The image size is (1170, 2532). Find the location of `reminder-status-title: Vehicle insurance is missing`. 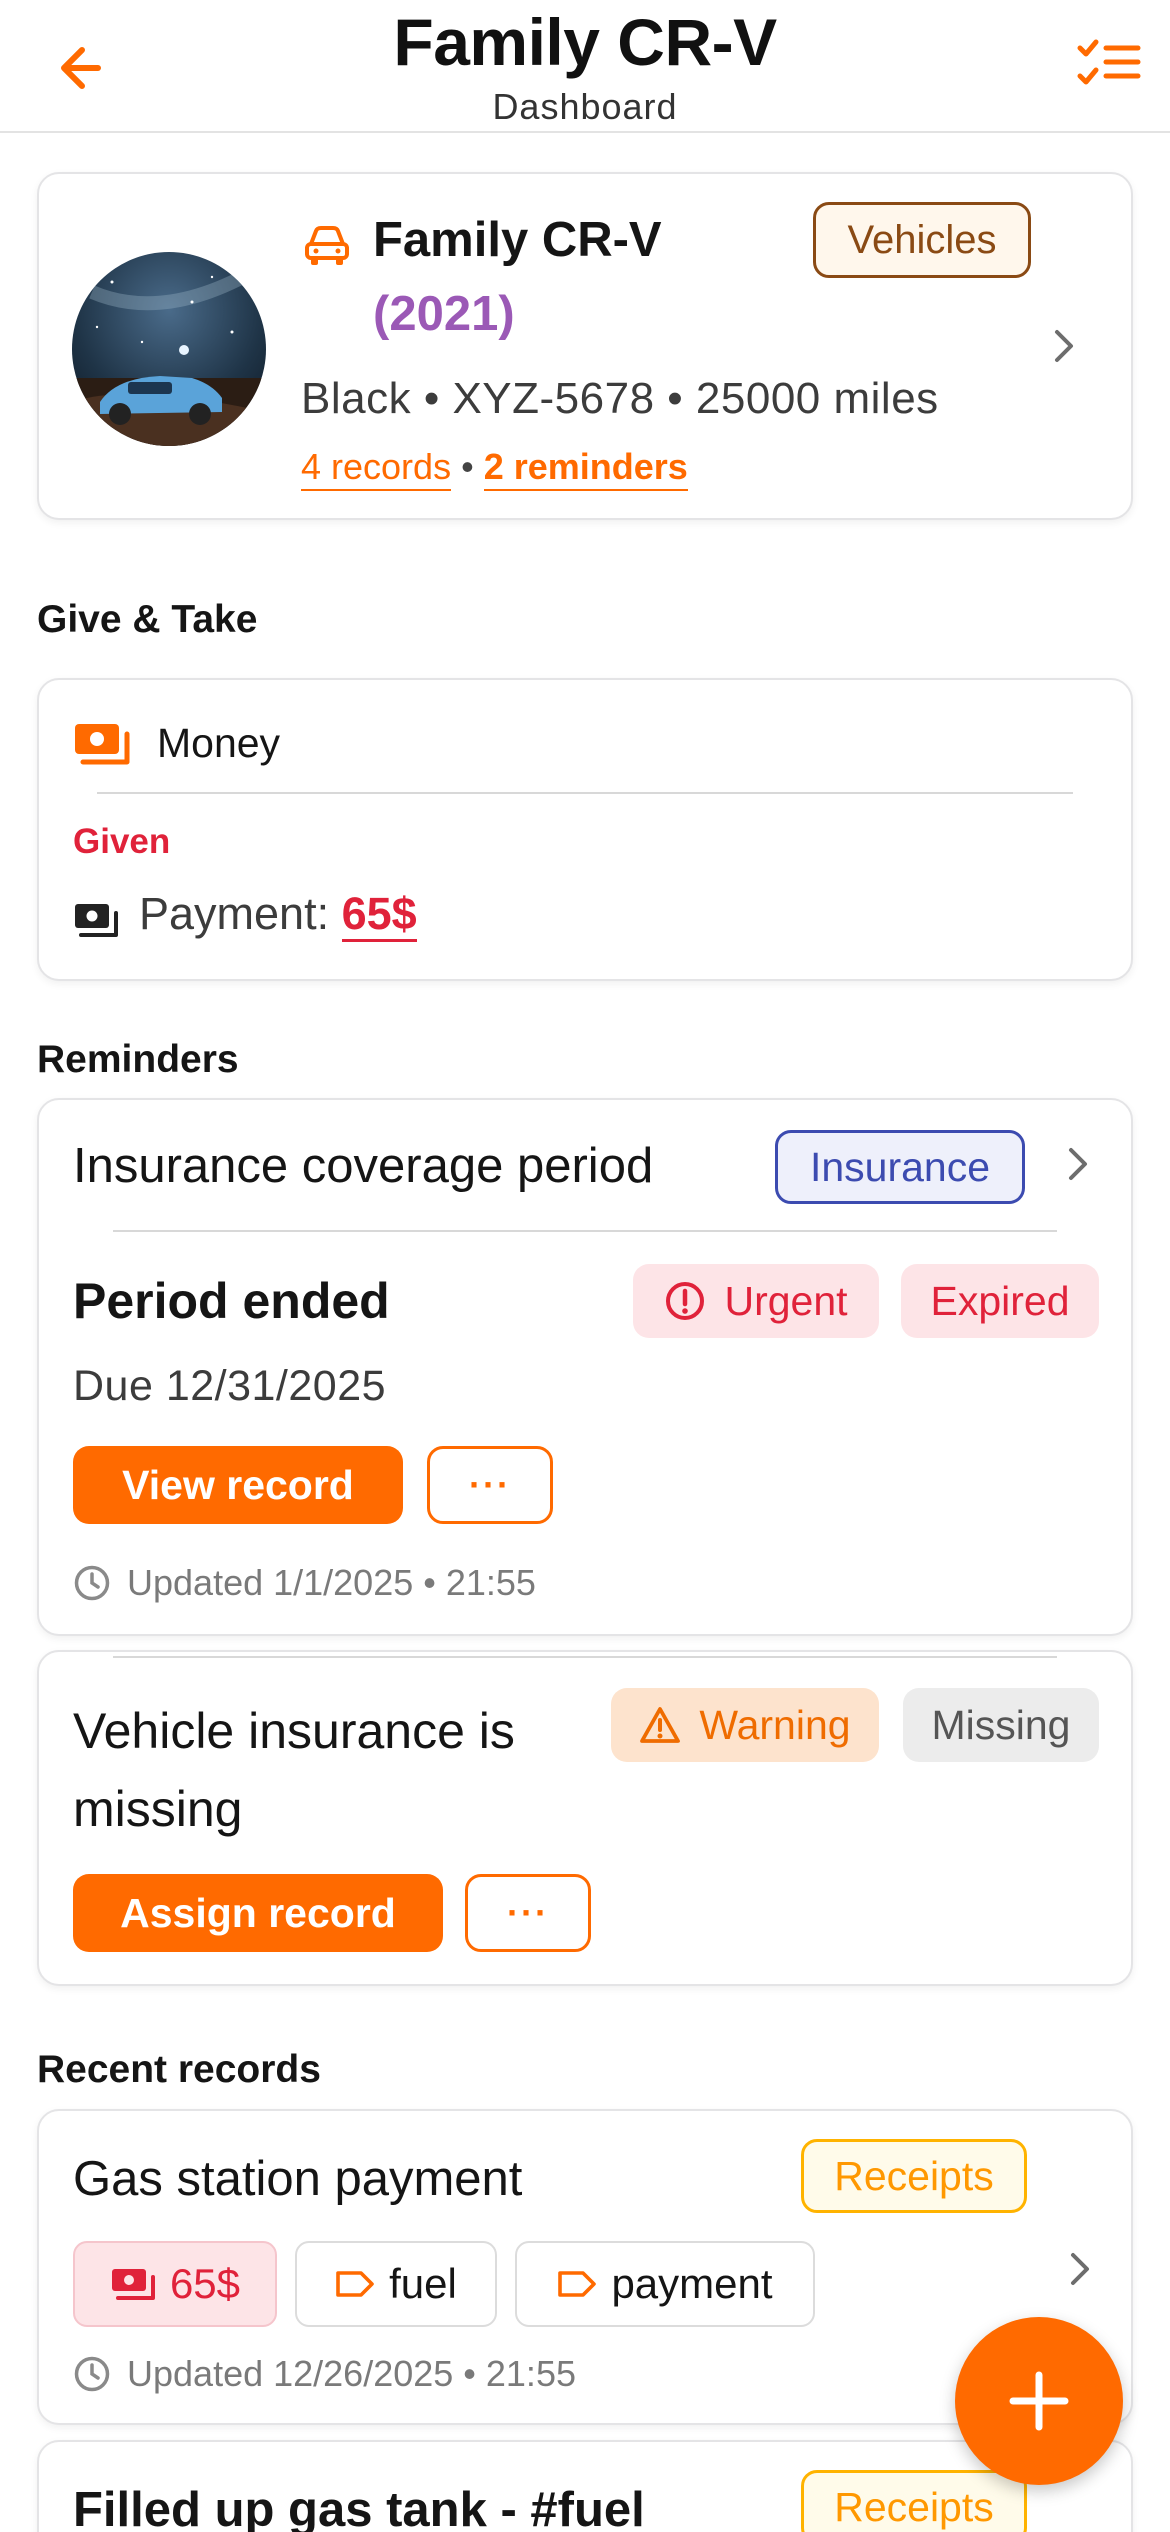

reminder-status-title: Vehicle insurance is missing is located at coordinates (294, 1770).